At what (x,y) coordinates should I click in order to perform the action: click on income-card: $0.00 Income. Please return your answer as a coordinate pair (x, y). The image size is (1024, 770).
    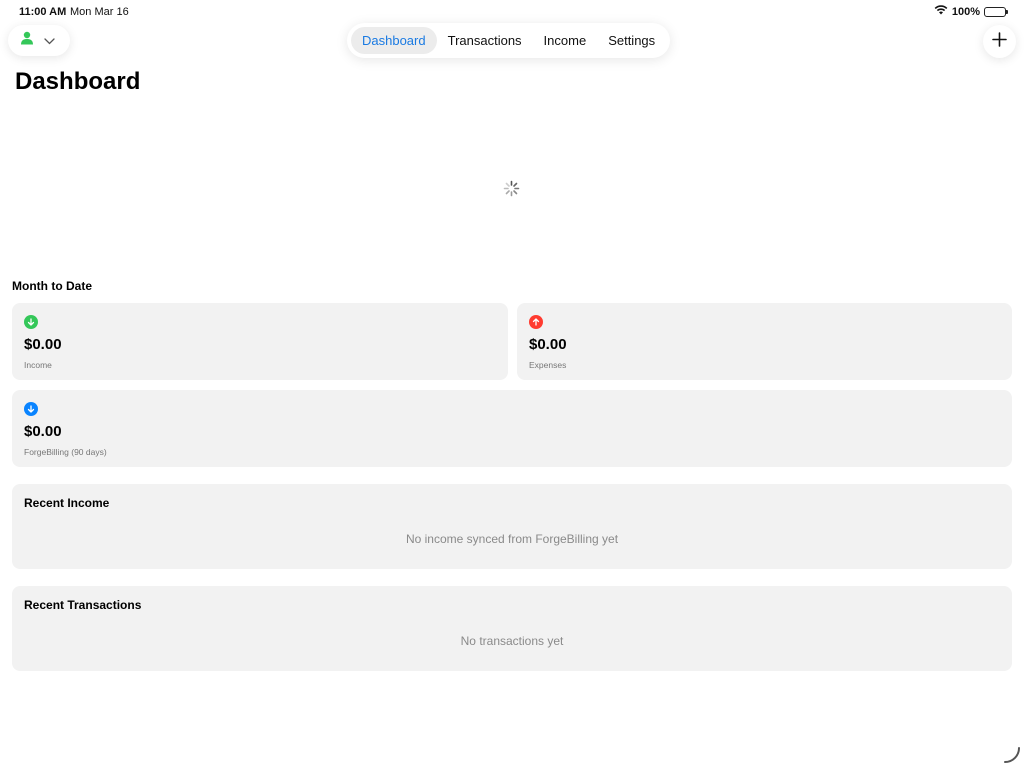
    Looking at the image, I should click on (260, 341).